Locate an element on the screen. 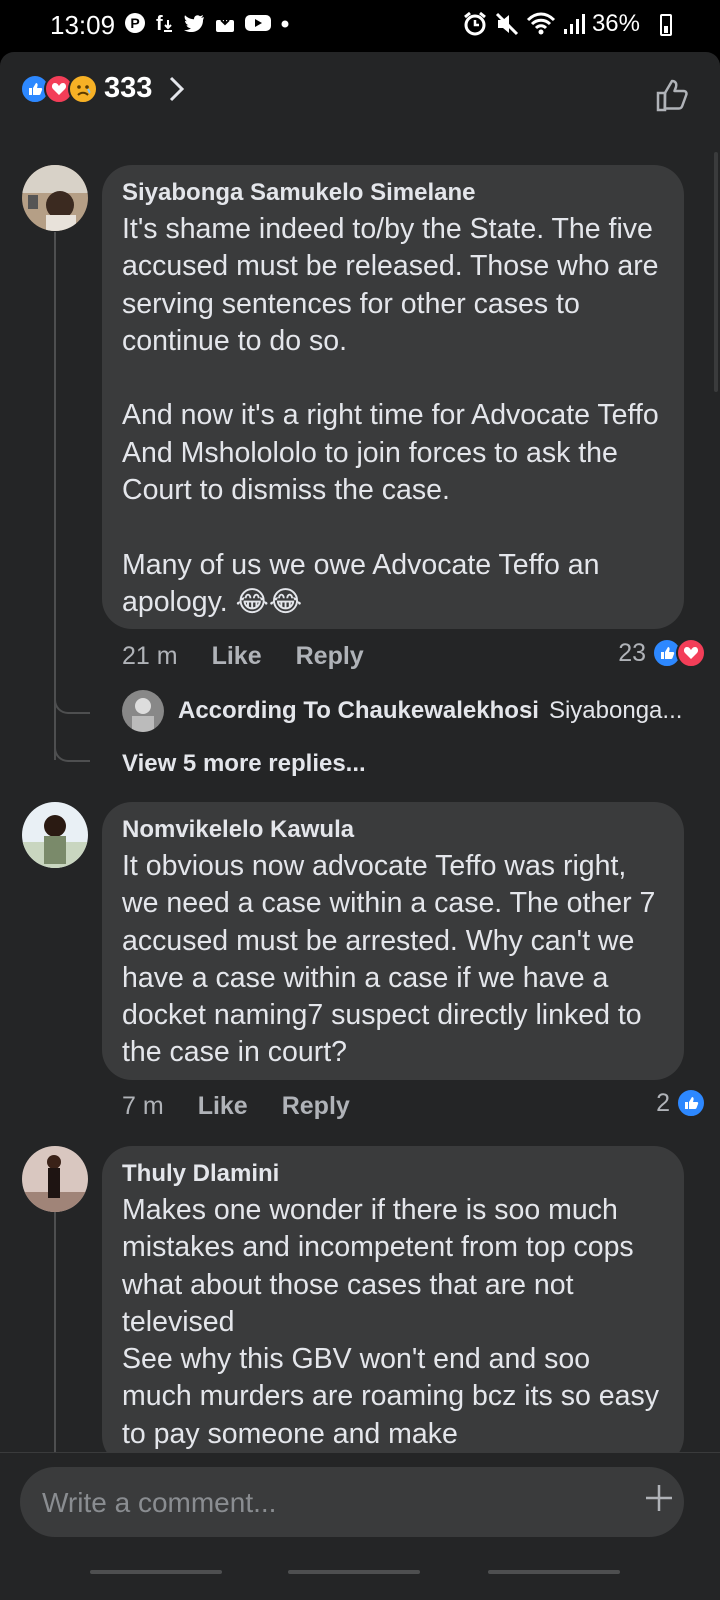 This screenshot has width=720, height=1600. comment-time: 21 m is located at coordinates (150, 656).